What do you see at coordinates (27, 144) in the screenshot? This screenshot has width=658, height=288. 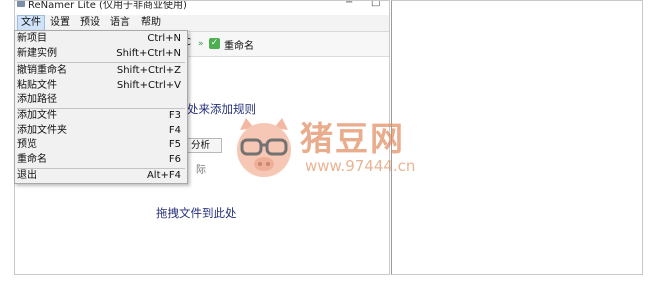 I see `menu-item-label: 预览` at bounding box center [27, 144].